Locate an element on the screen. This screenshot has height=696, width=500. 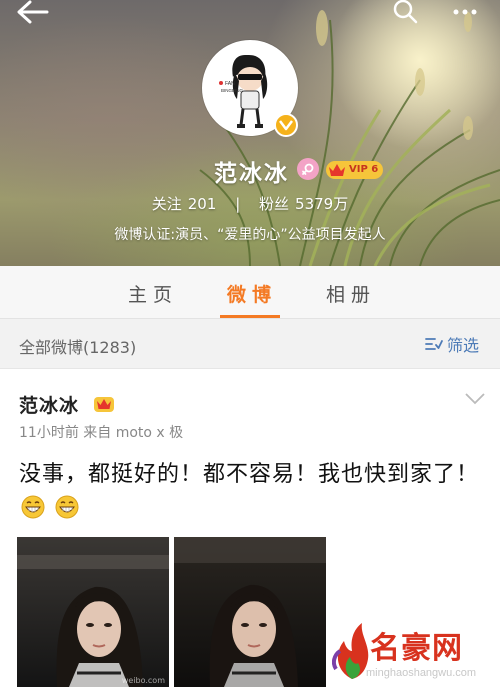
stats-row: 关注 201 | 粉丝 5379万 is located at coordinates (250, 203).